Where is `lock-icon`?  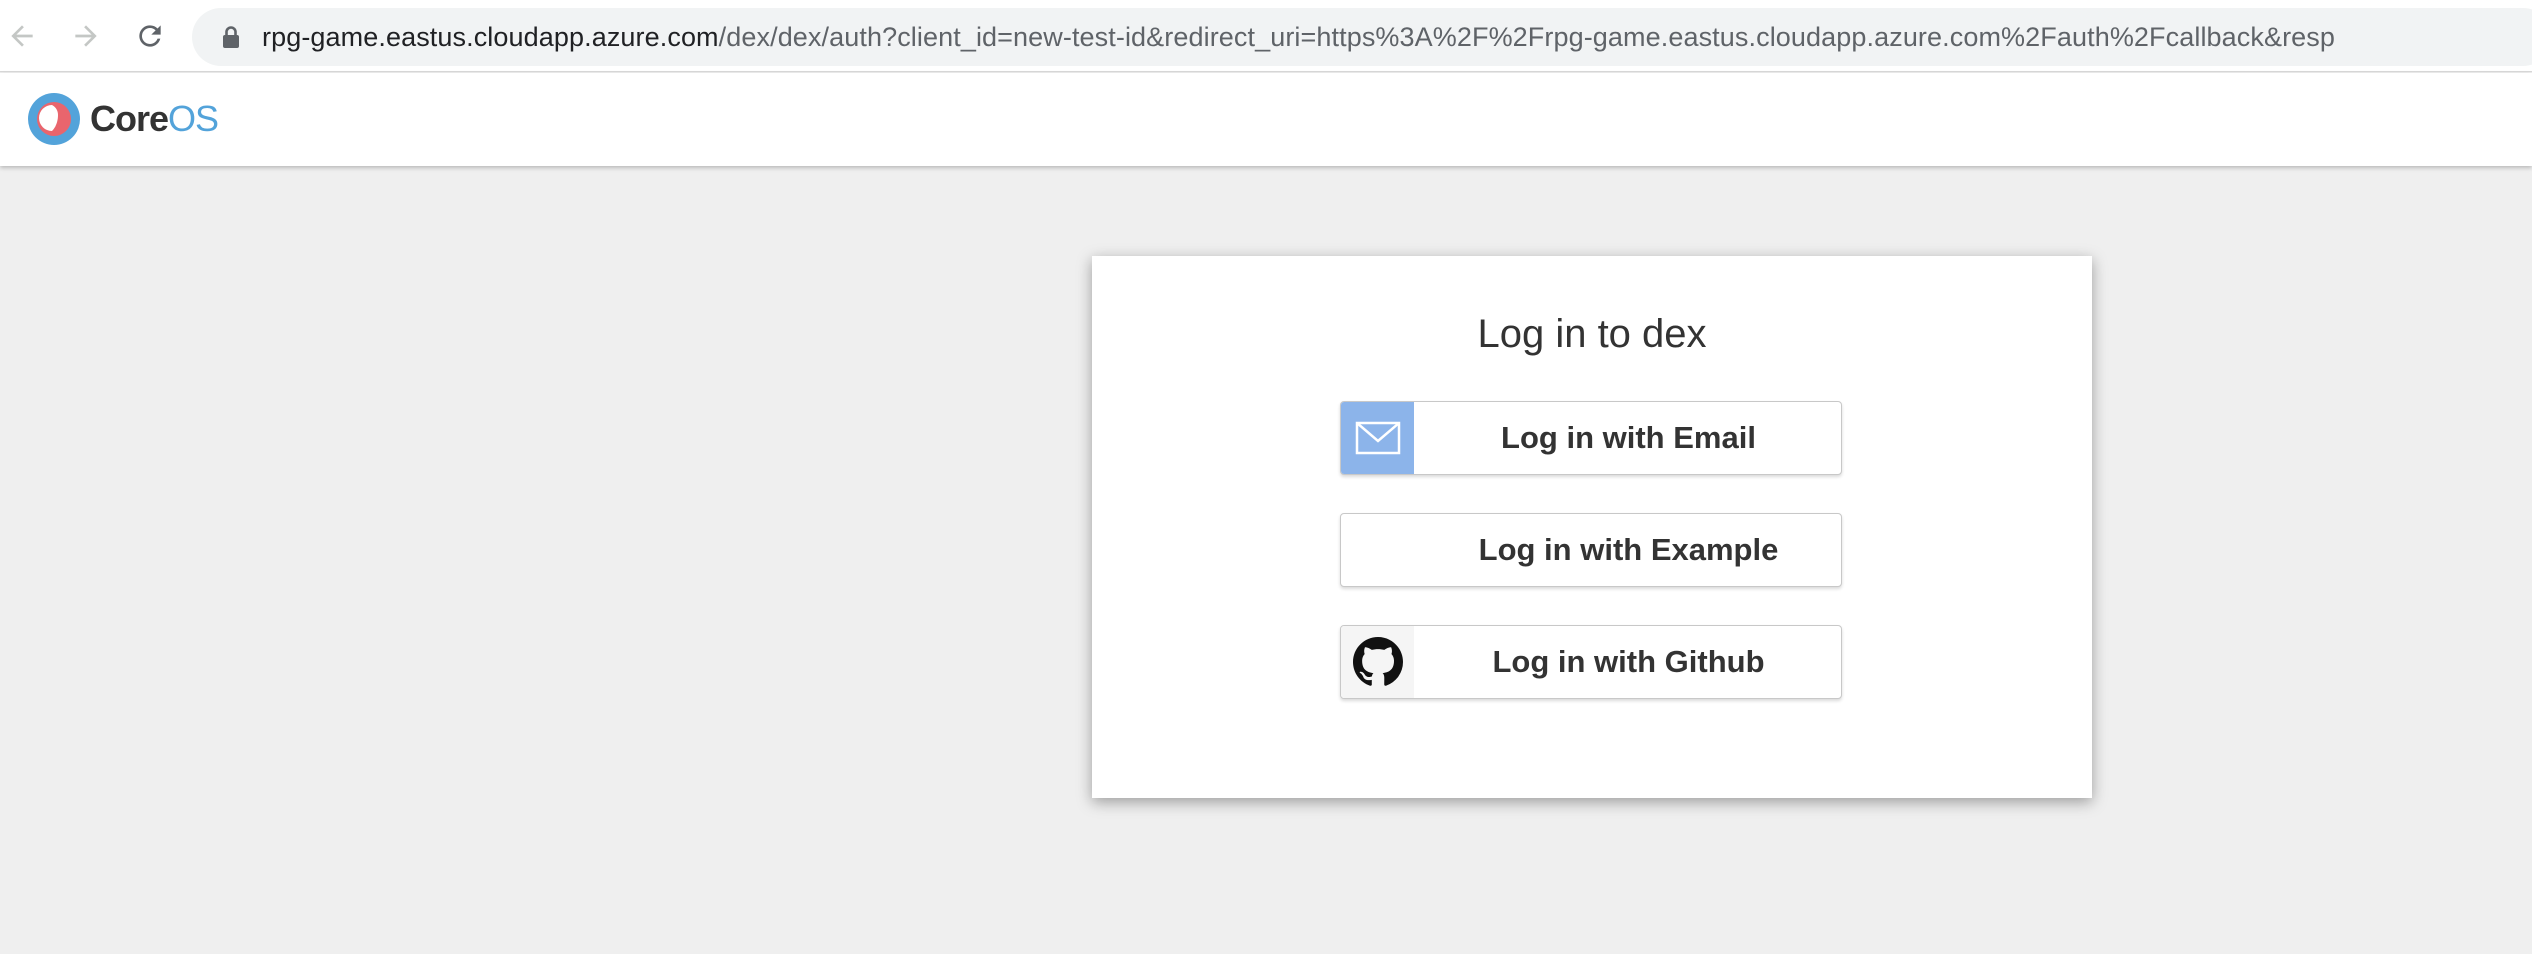
lock-icon is located at coordinates (231, 37).